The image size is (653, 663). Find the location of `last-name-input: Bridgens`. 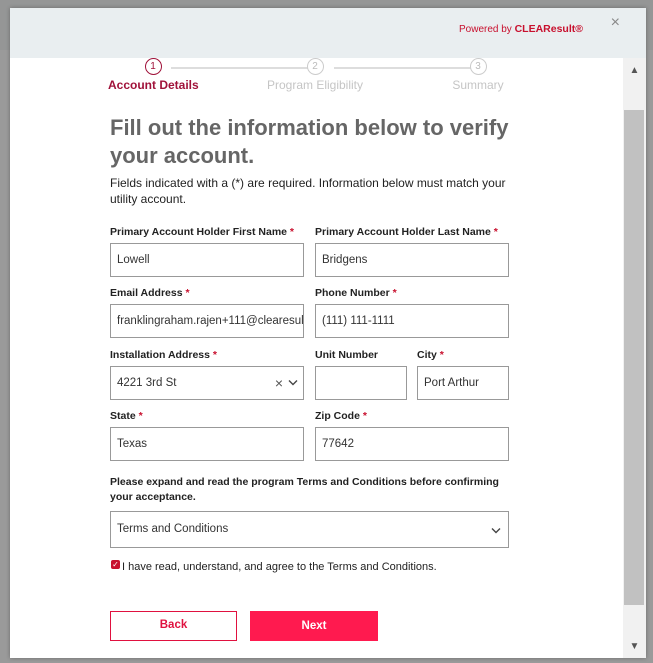

last-name-input: Bridgens is located at coordinates (412, 260).